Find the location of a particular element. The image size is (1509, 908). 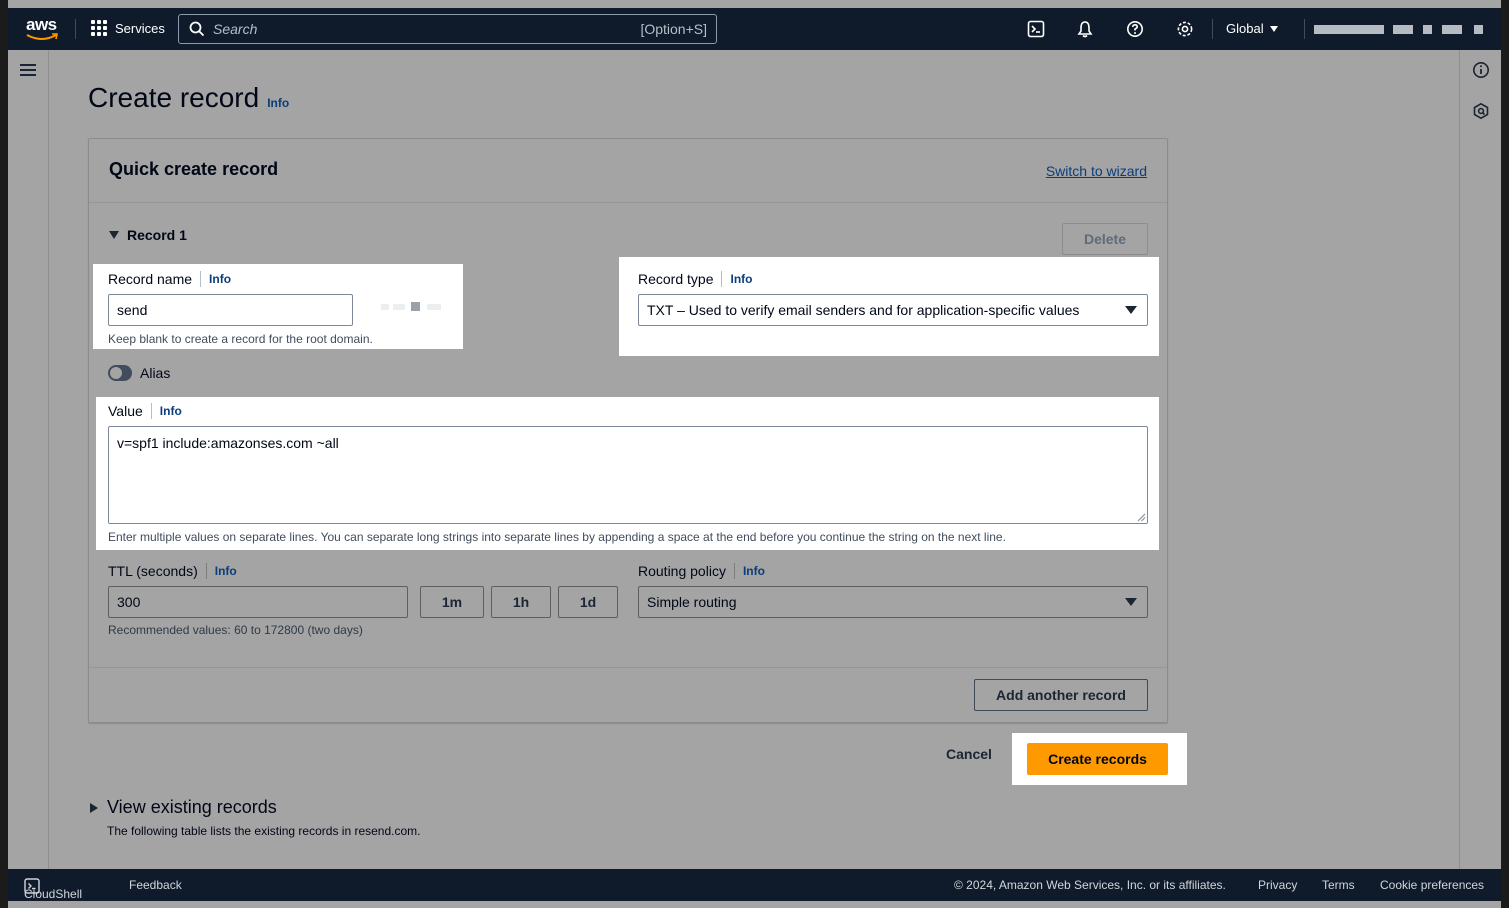

ttl-label: TTL (seconds) is located at coordinates (153, 571).